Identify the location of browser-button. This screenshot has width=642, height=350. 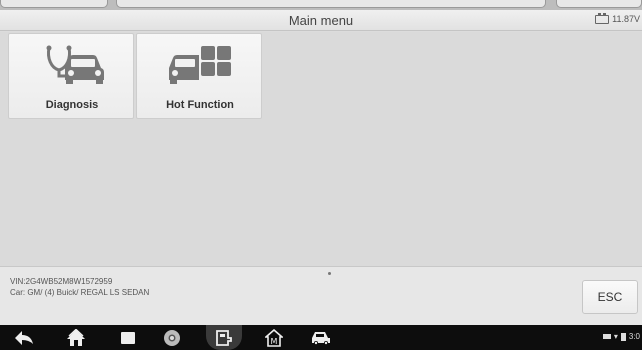
(172, 337).